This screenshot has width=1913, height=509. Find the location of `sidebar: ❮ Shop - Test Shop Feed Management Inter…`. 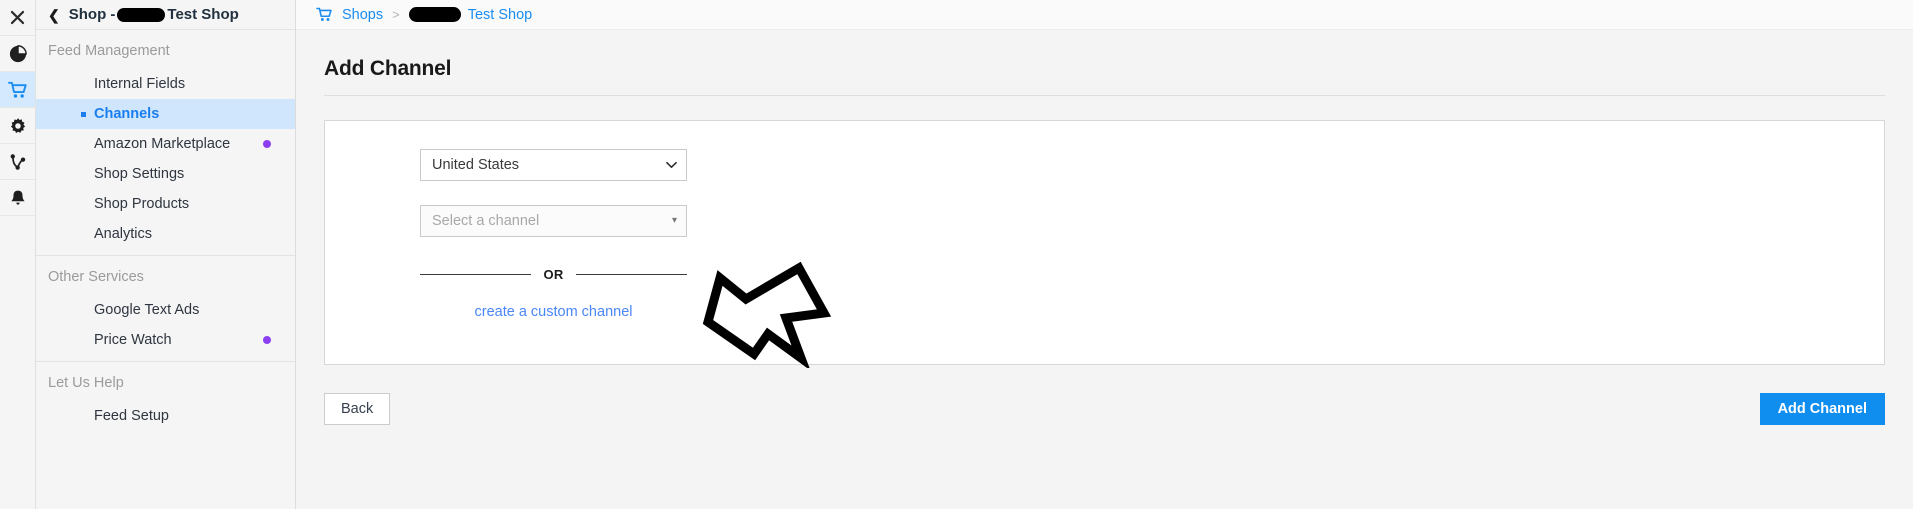

sidebar: ❮ Shop - Test Shop Feed Management Inter… is located at coordinates (166, 254).